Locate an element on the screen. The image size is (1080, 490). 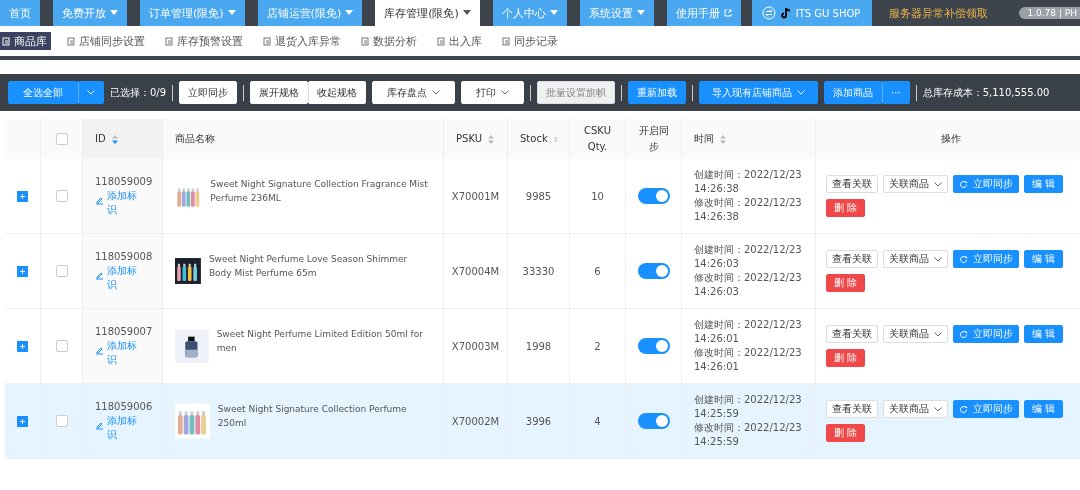
more-button: ··· is located at coordinates (896, 92).